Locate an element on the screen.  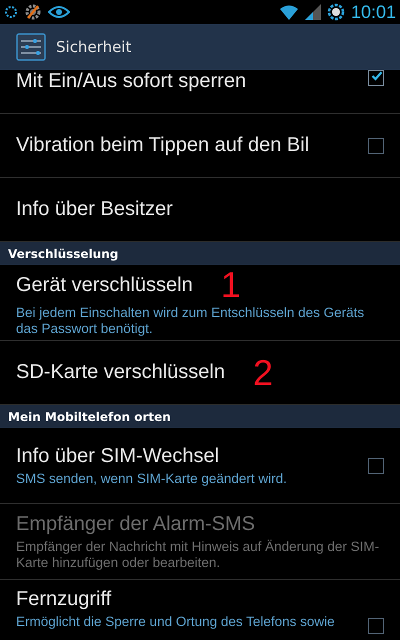
wifi-icon is located at coordinates (288, 12).